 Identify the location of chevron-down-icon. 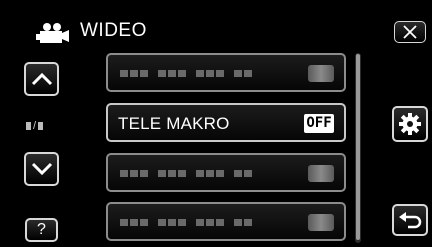
(41, 169).